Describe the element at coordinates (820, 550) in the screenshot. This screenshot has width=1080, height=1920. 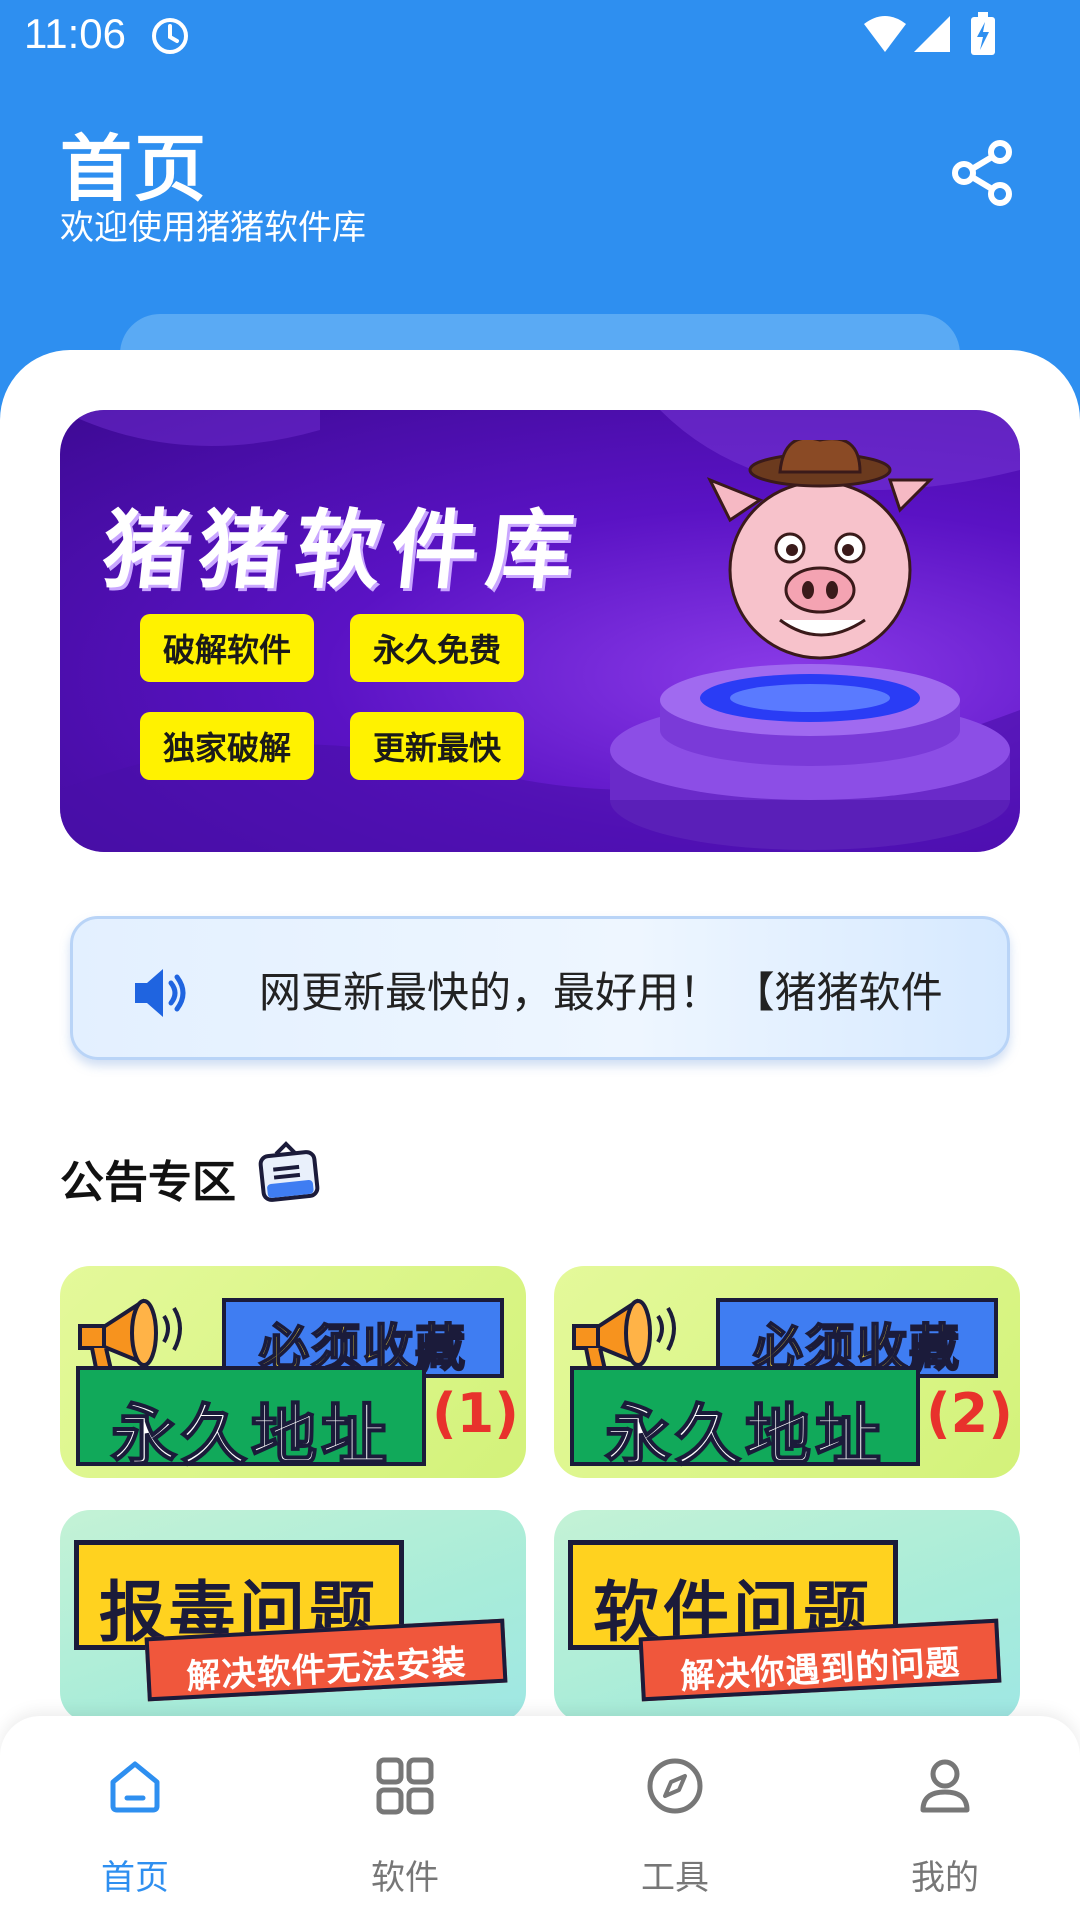
I see `pig-mascot-illustration` at that location.